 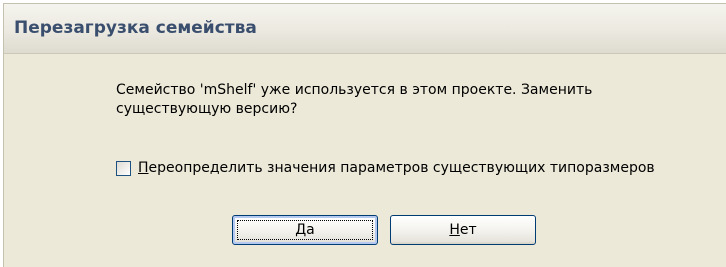 What do you see at coordinates (468, 230) in the screenshot?
I see `no-button-label: ет` at bounding box center [468, 230].